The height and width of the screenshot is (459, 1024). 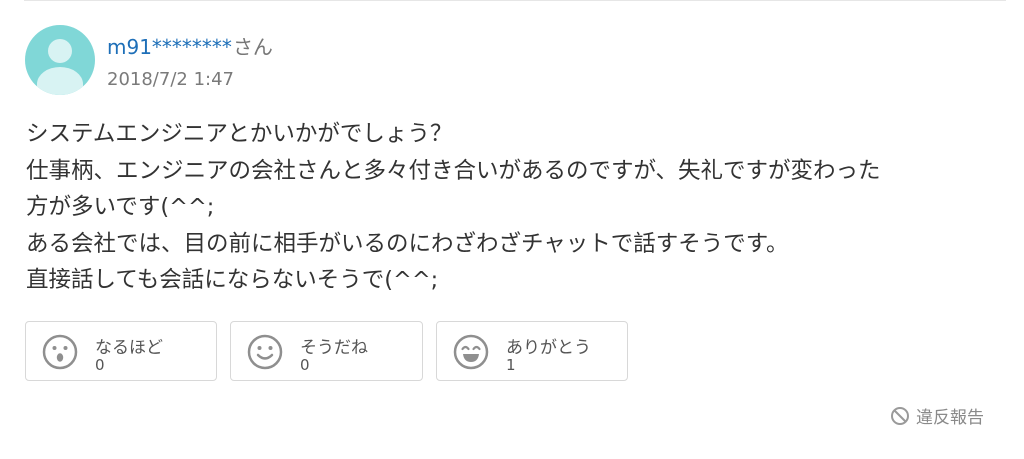 I want to click on report-violation-link: 違反報告, so click(x=937, y=415).